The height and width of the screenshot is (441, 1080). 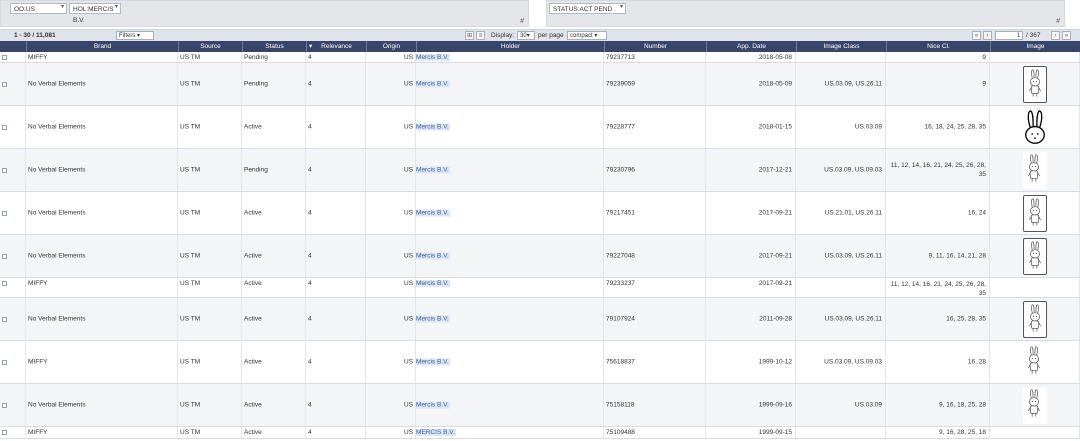 What do you see at coordinates (976, 35) in the screenshot?
I see `first-page-icon: «` at bounding box center [976, 35].